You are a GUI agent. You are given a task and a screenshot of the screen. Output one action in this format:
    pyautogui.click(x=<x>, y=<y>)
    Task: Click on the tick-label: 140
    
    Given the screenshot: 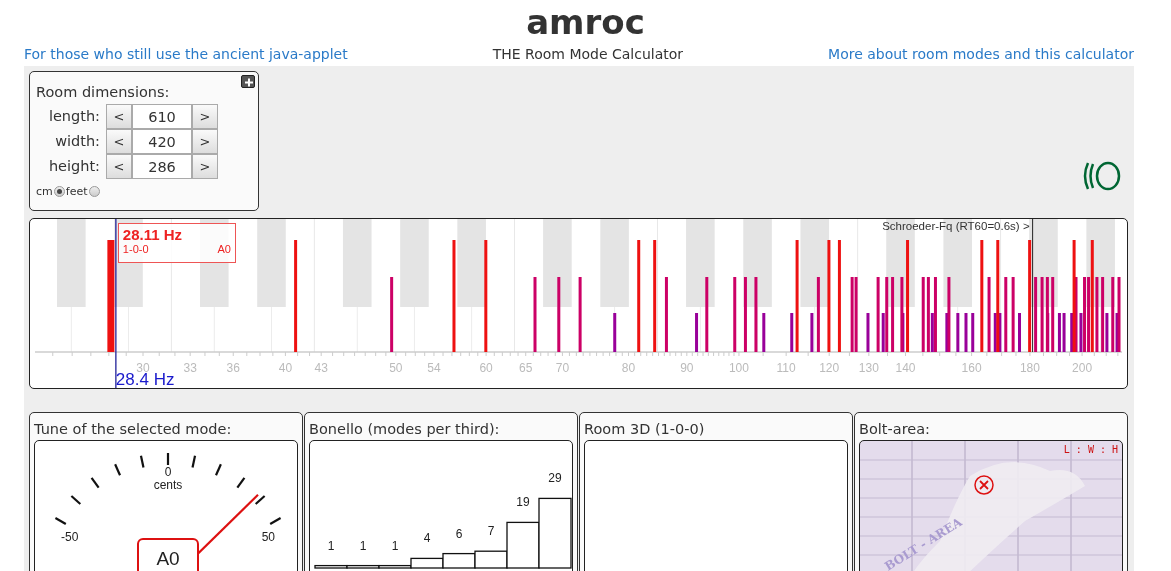 What is the action you would take?
    pyautogui.click(x=905, y=368)
    